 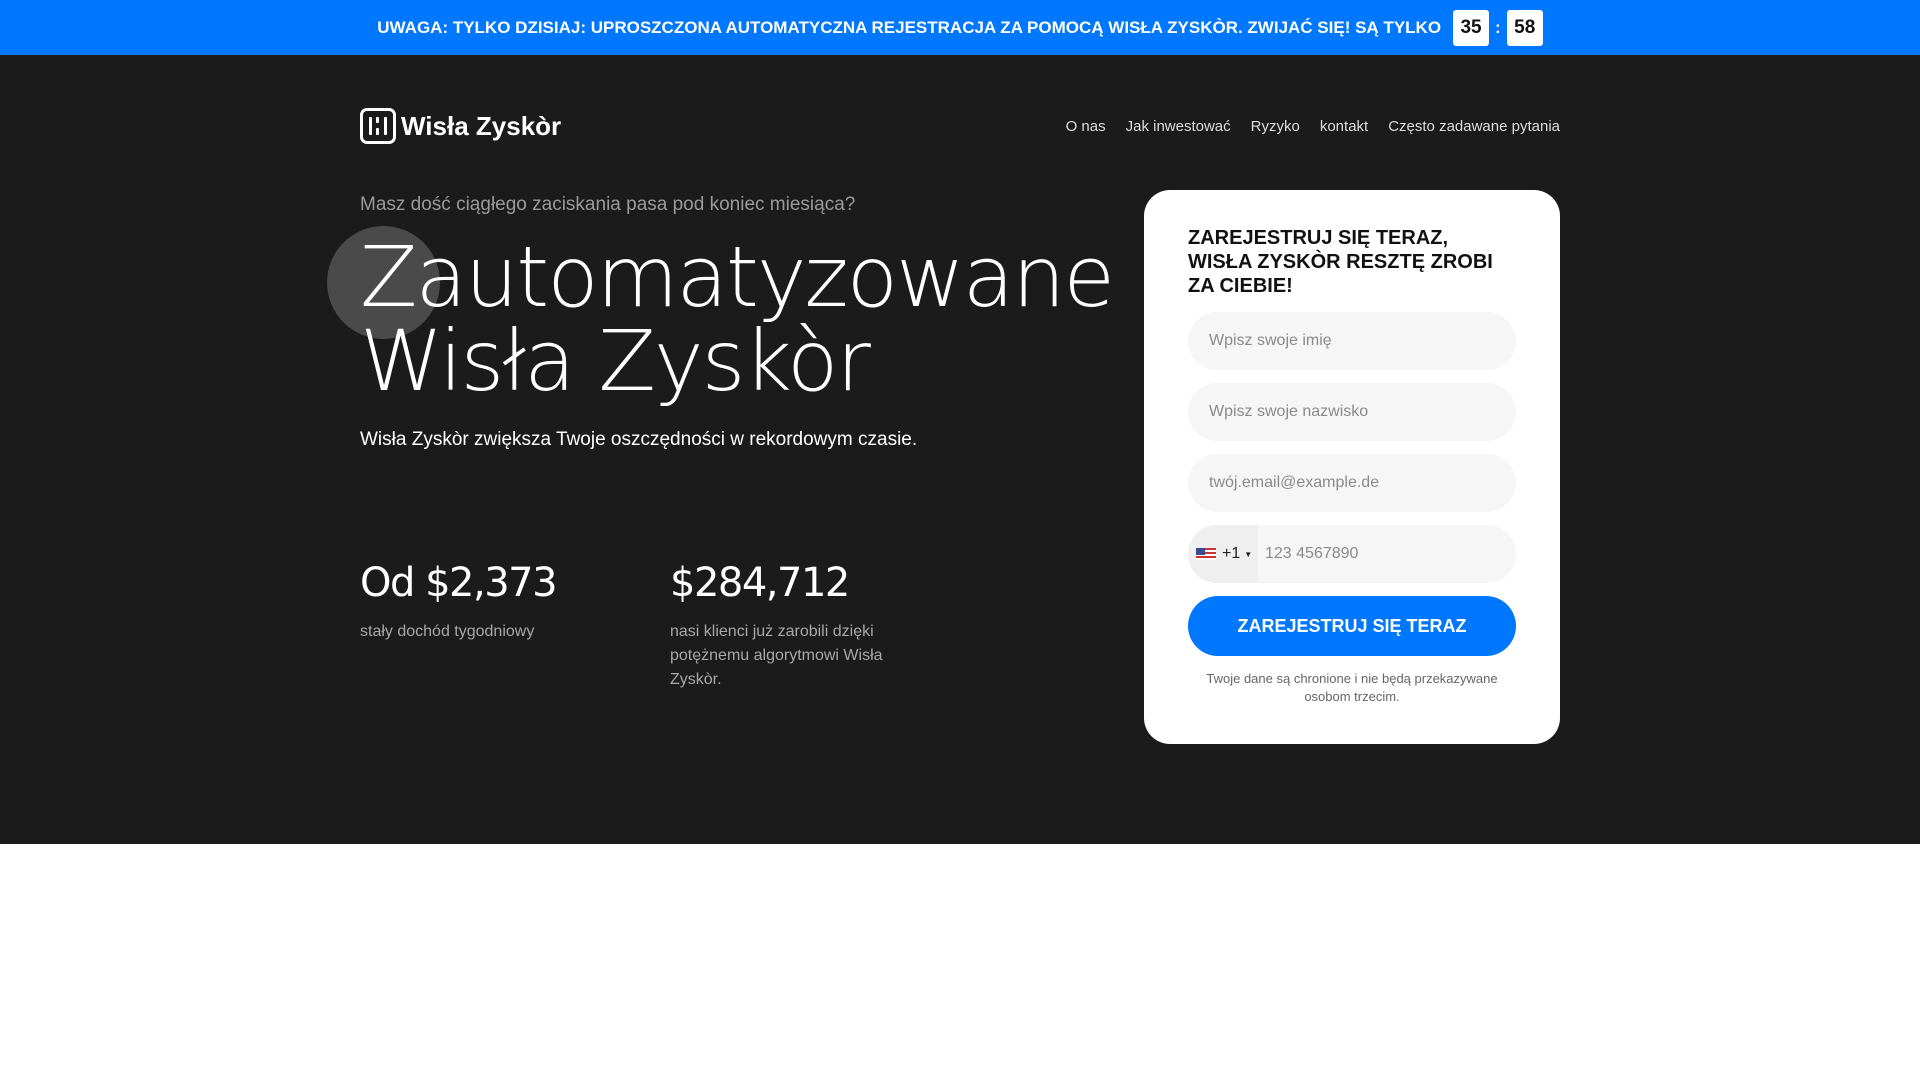 What do you see at coordinates (459, 583) in the screenshot?
I see `stat-value: Od $2,373` at bounding box center [459, 583].